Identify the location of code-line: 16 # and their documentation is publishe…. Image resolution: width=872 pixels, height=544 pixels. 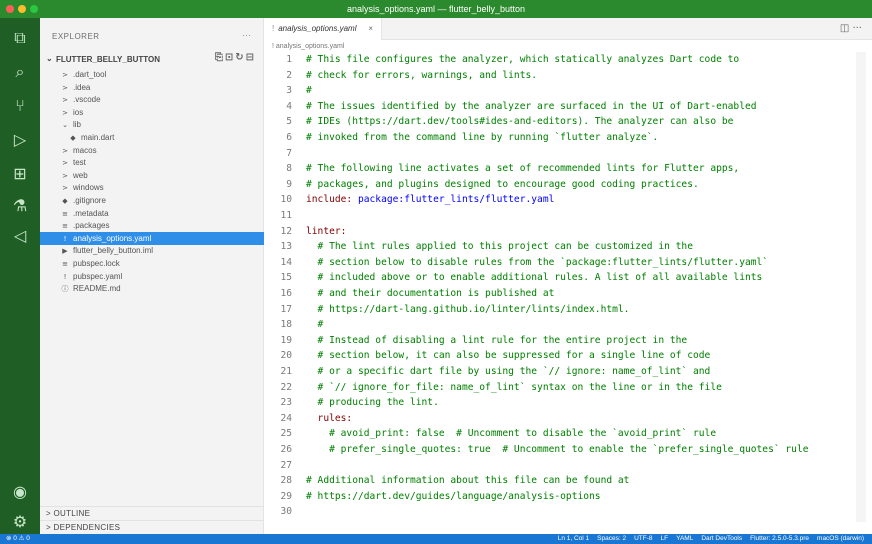
(568, 293).